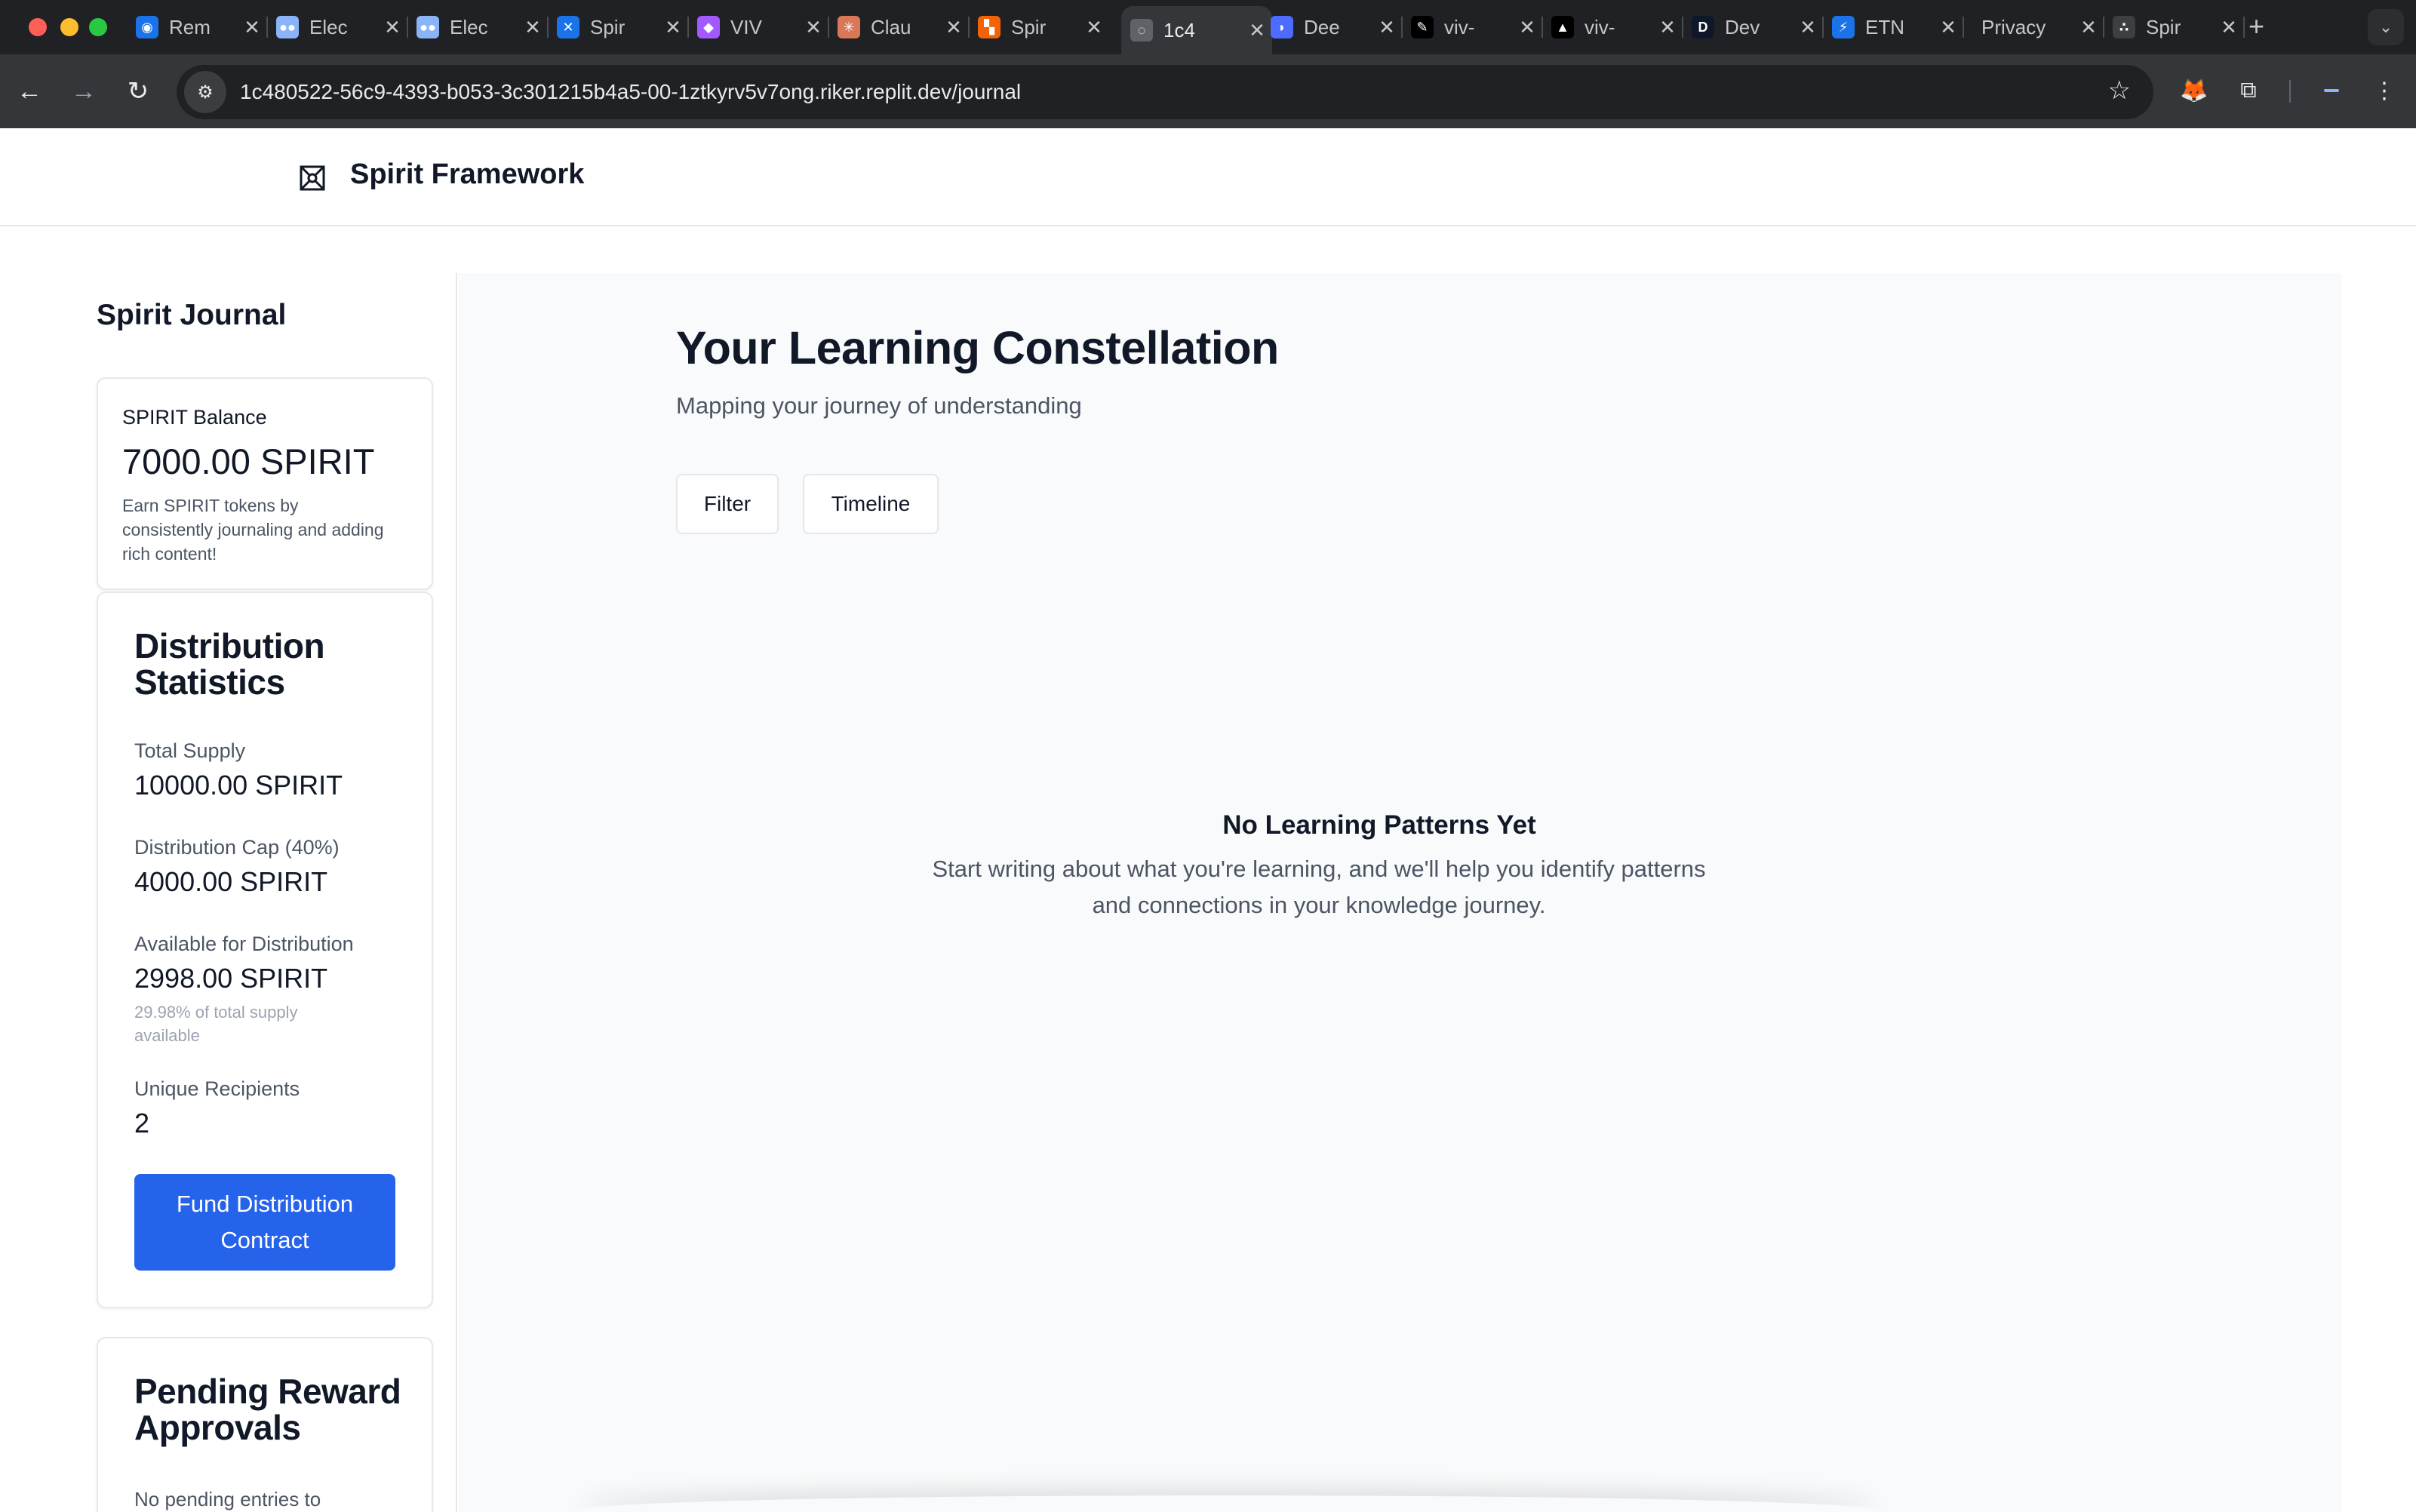  I want to click on browser-tab: D Dev ✕, so click(1753, 27).